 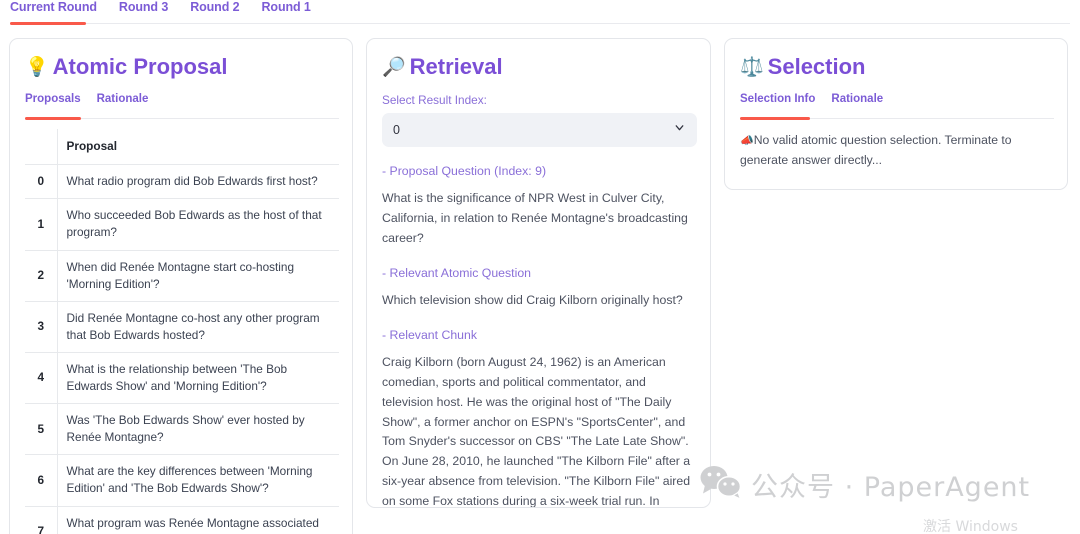 I want to click on atomic-proposal-title-text: Atomic Proposal, so click(x=140, y=66).